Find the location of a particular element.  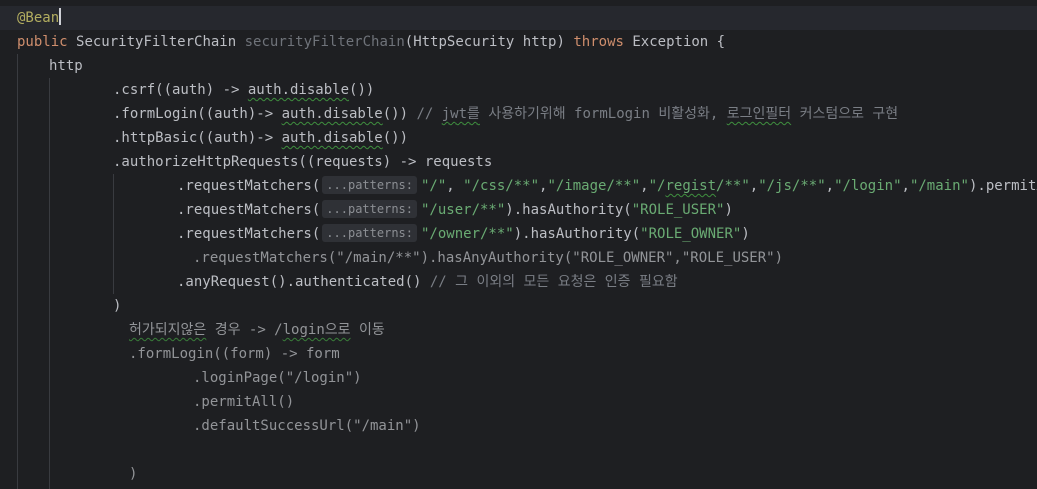

code-text: http is located at coordinates (66, 66).